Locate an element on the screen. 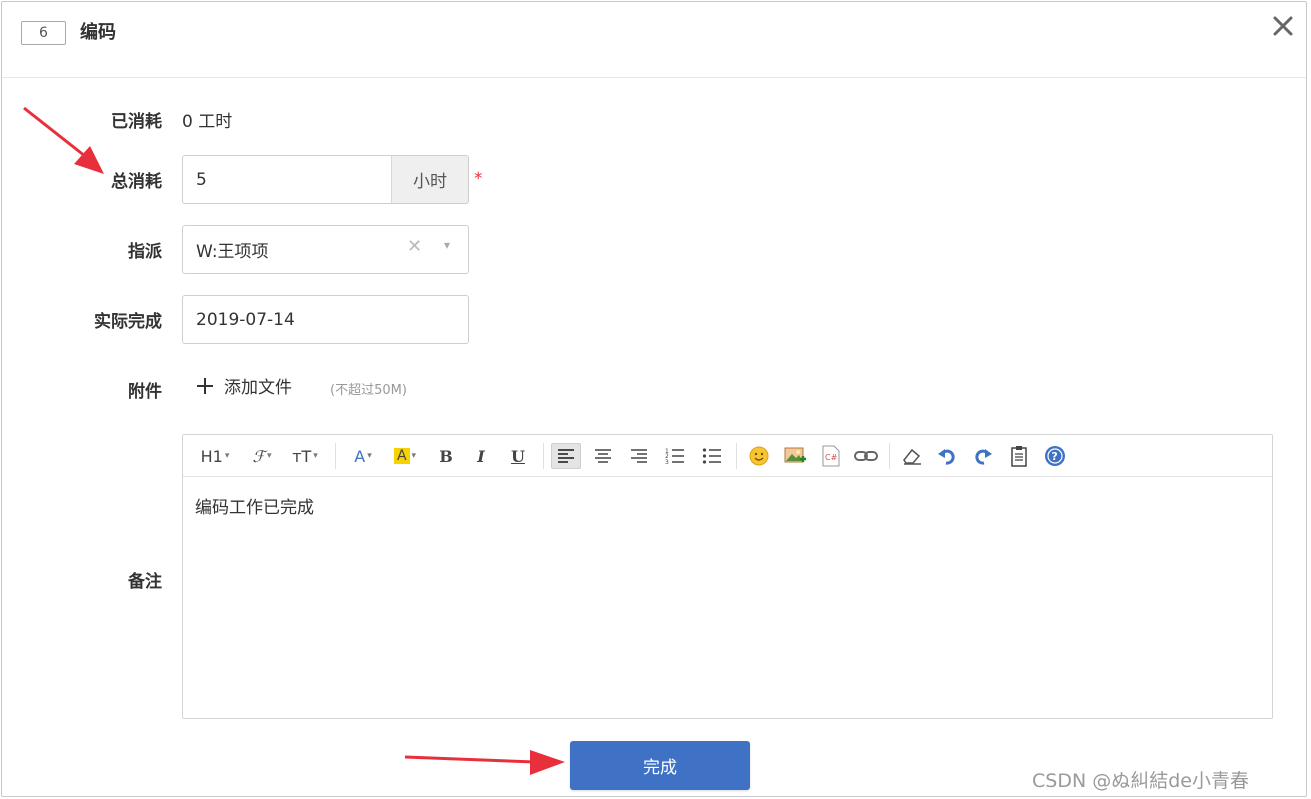  eraser-icon is located at coordinates (912, 456).